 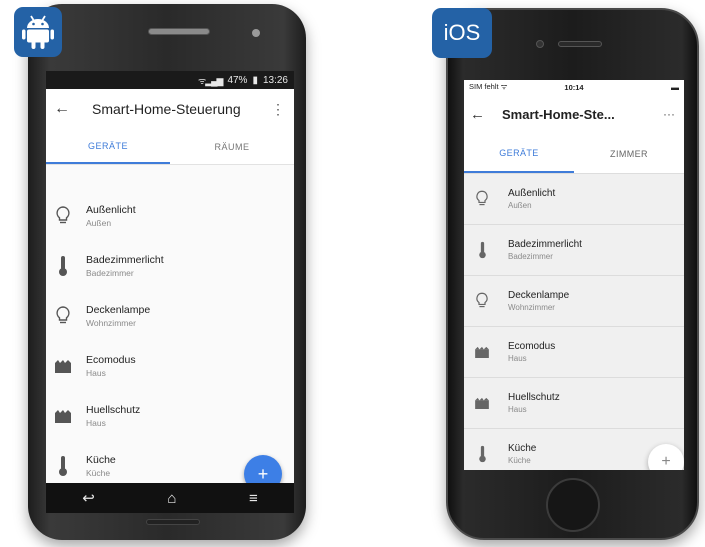 I want to click on nav-bar: ← Smart-Home-Ste... ···, so click(x=574, y=114).